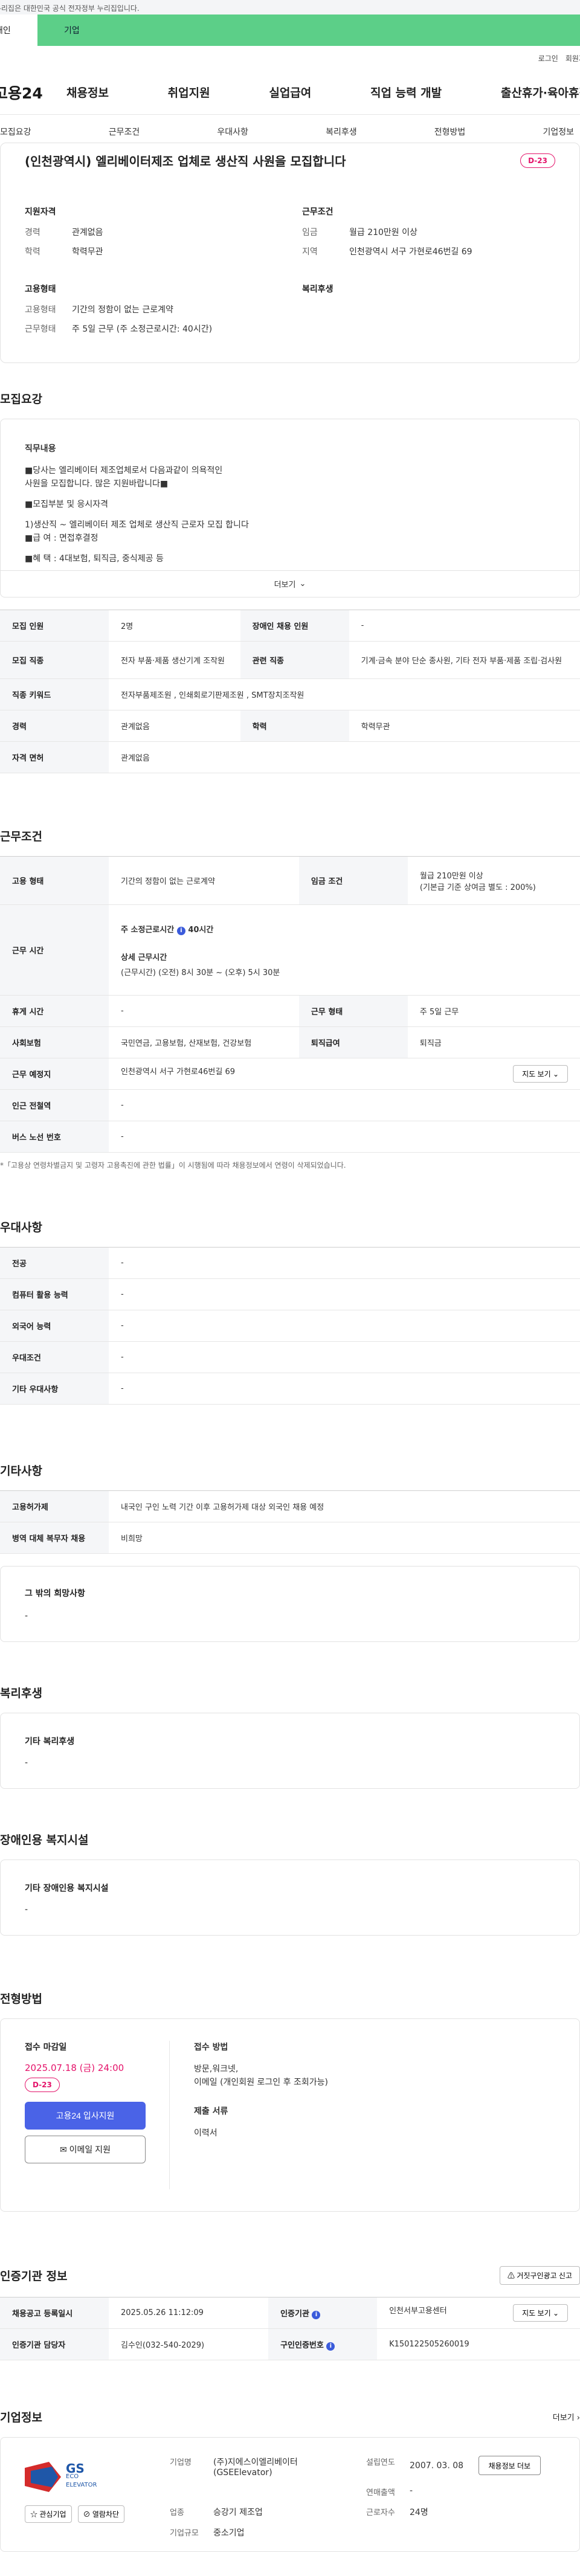  What do you see at coordinates (124, 470) in the screenshot?
I see `duty-line: ■당사는 엘리베이터 제조업체로서 다음과같이 의욕적인` at bounding box center [124, 470].